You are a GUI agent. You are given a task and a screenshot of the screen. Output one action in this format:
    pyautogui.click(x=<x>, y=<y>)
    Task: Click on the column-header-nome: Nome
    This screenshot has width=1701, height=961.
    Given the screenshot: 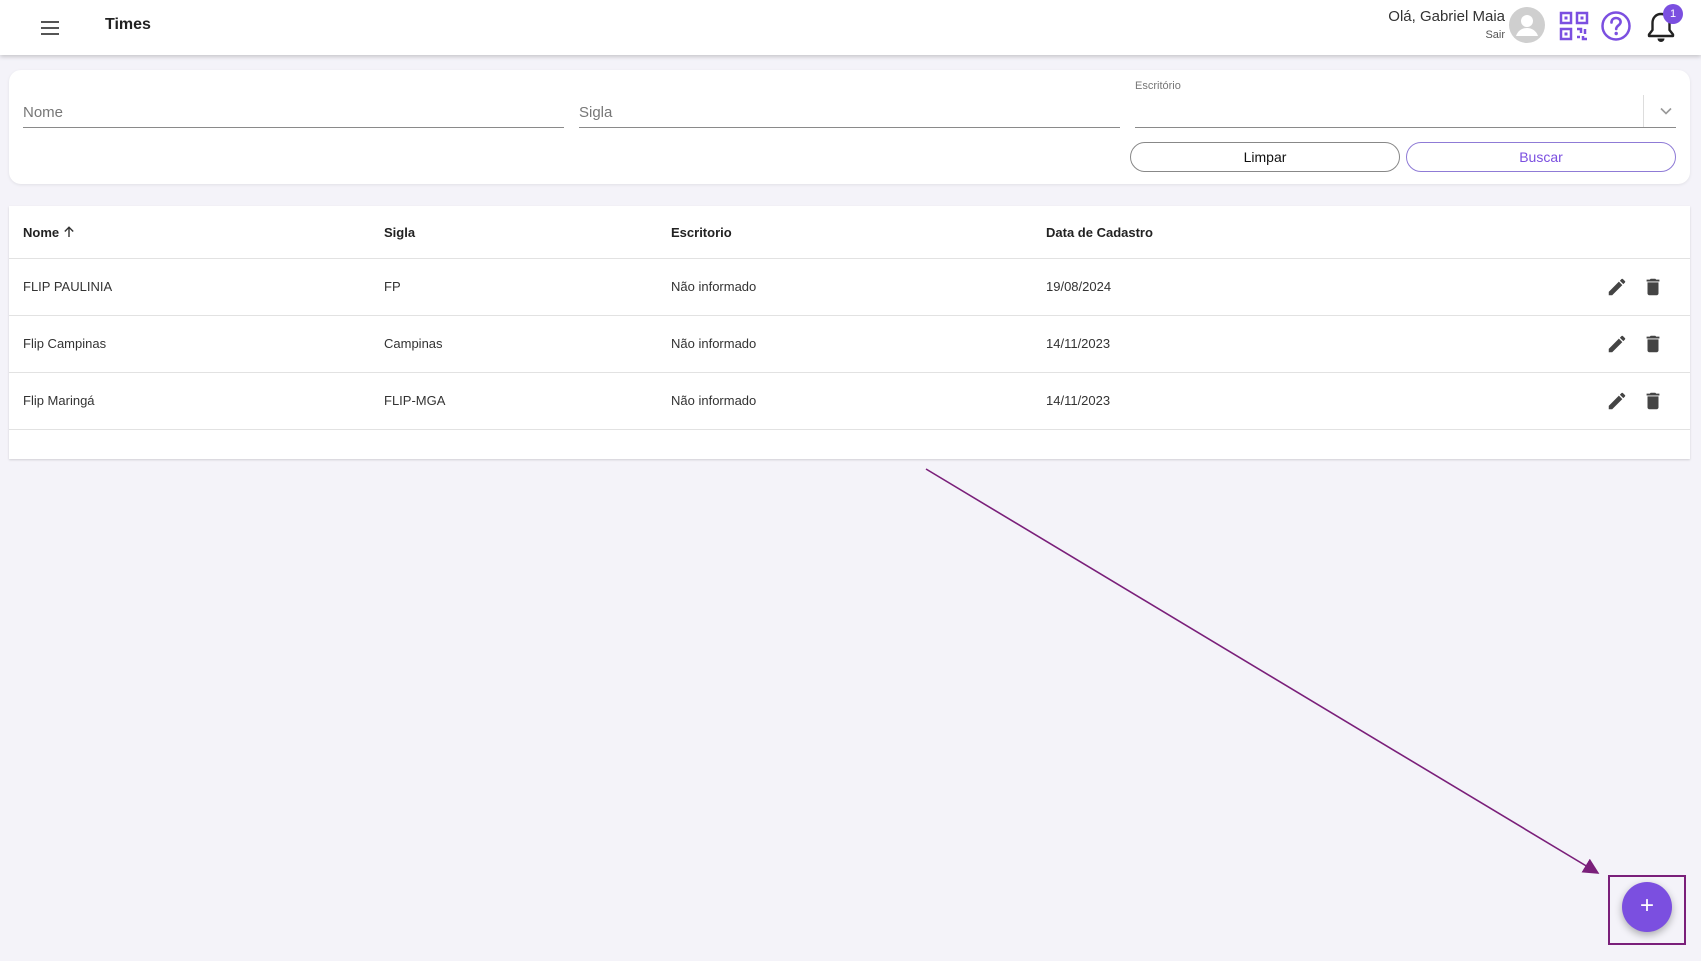 What is the action you would take?
    pyautogui.click(x=49, y=232)
    